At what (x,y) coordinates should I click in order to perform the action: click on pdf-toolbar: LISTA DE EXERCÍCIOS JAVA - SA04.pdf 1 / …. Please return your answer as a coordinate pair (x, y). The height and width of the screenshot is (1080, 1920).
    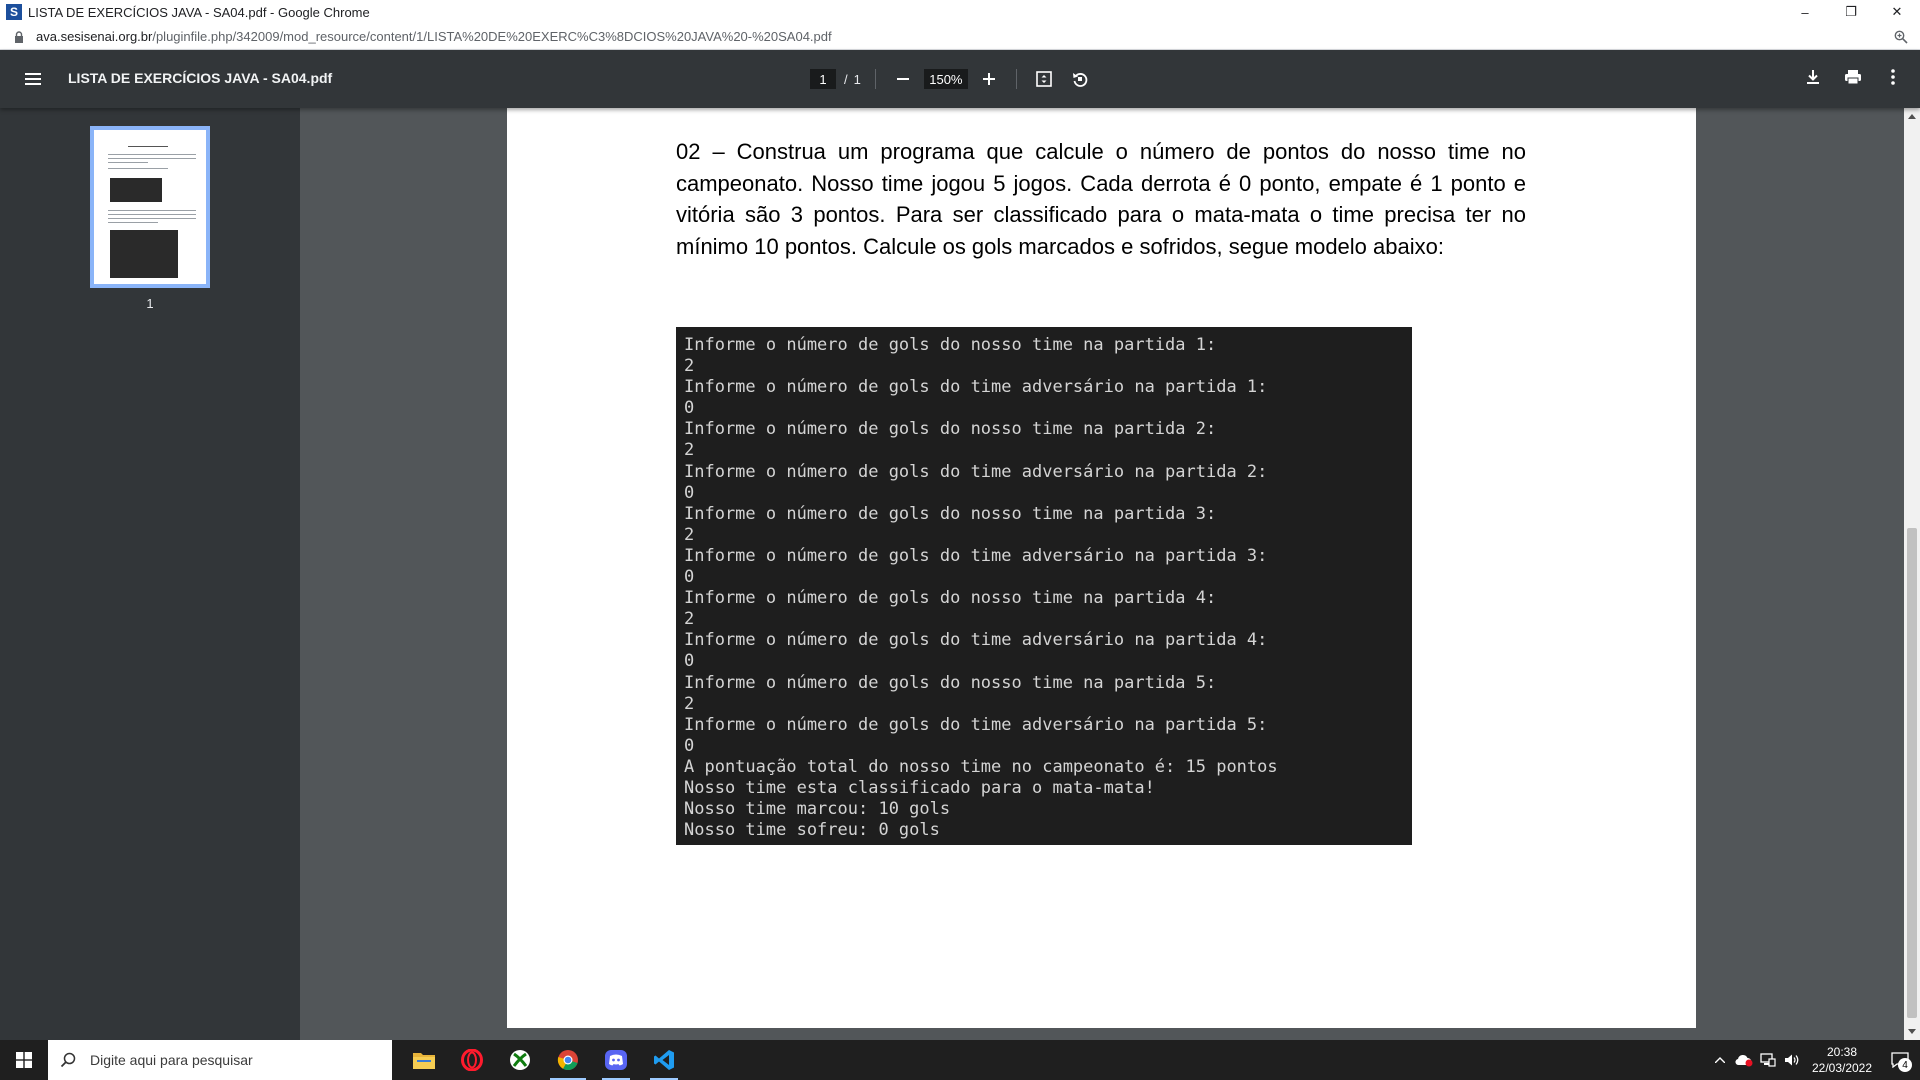
    Looking at the image, I should click on (960, 79).